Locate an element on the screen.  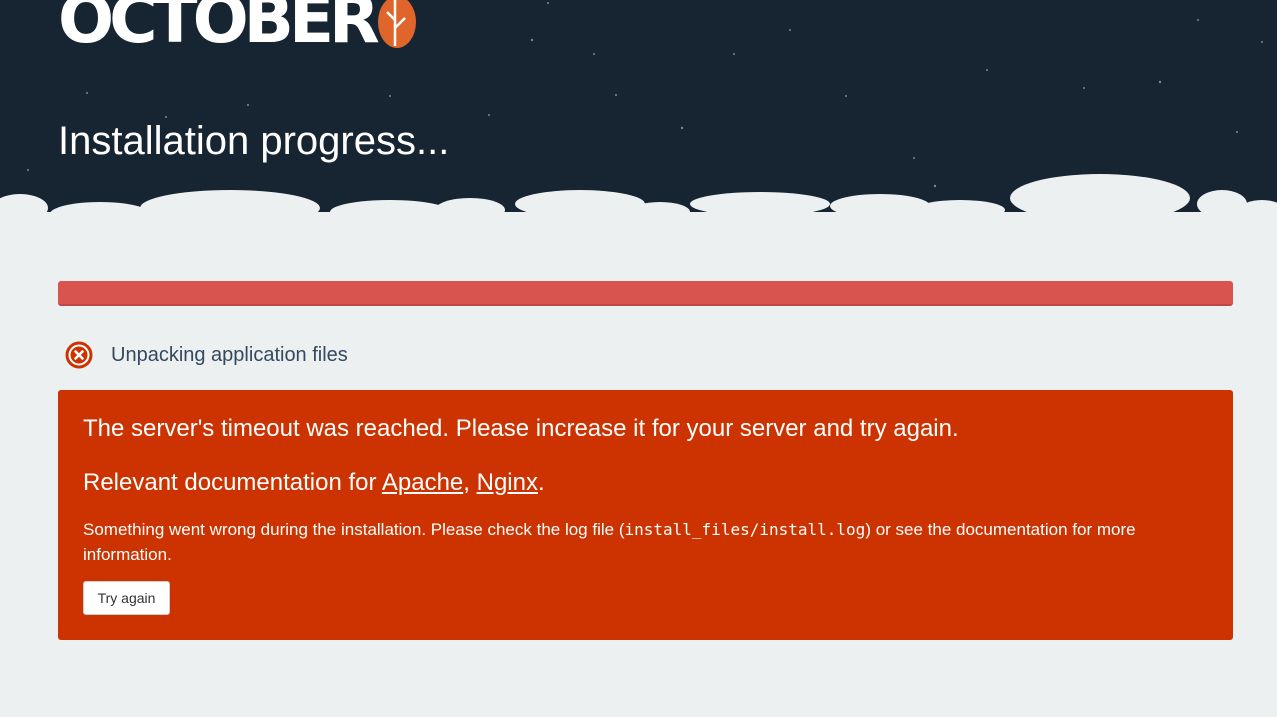
october-logo: OCTOBER is located at coordinates (238, 28).